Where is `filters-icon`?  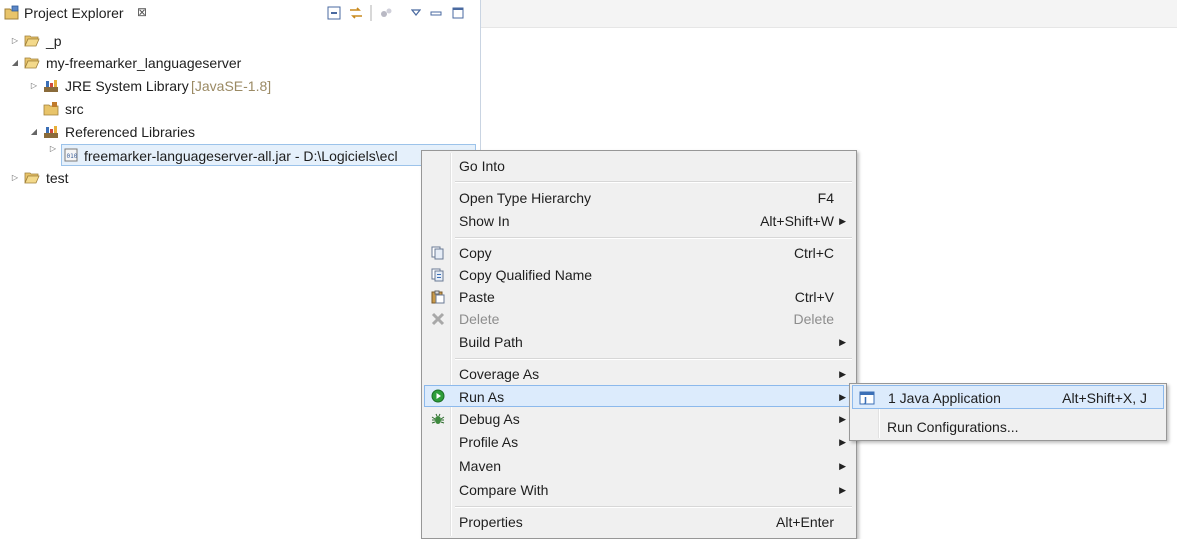
filters-icon is located at coordinates (386, 13).